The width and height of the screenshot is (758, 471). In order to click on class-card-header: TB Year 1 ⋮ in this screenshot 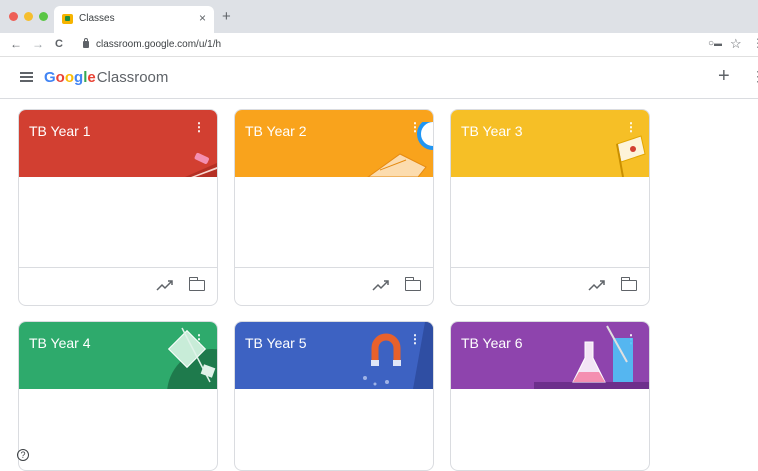, I will do `click(118, 143)`.